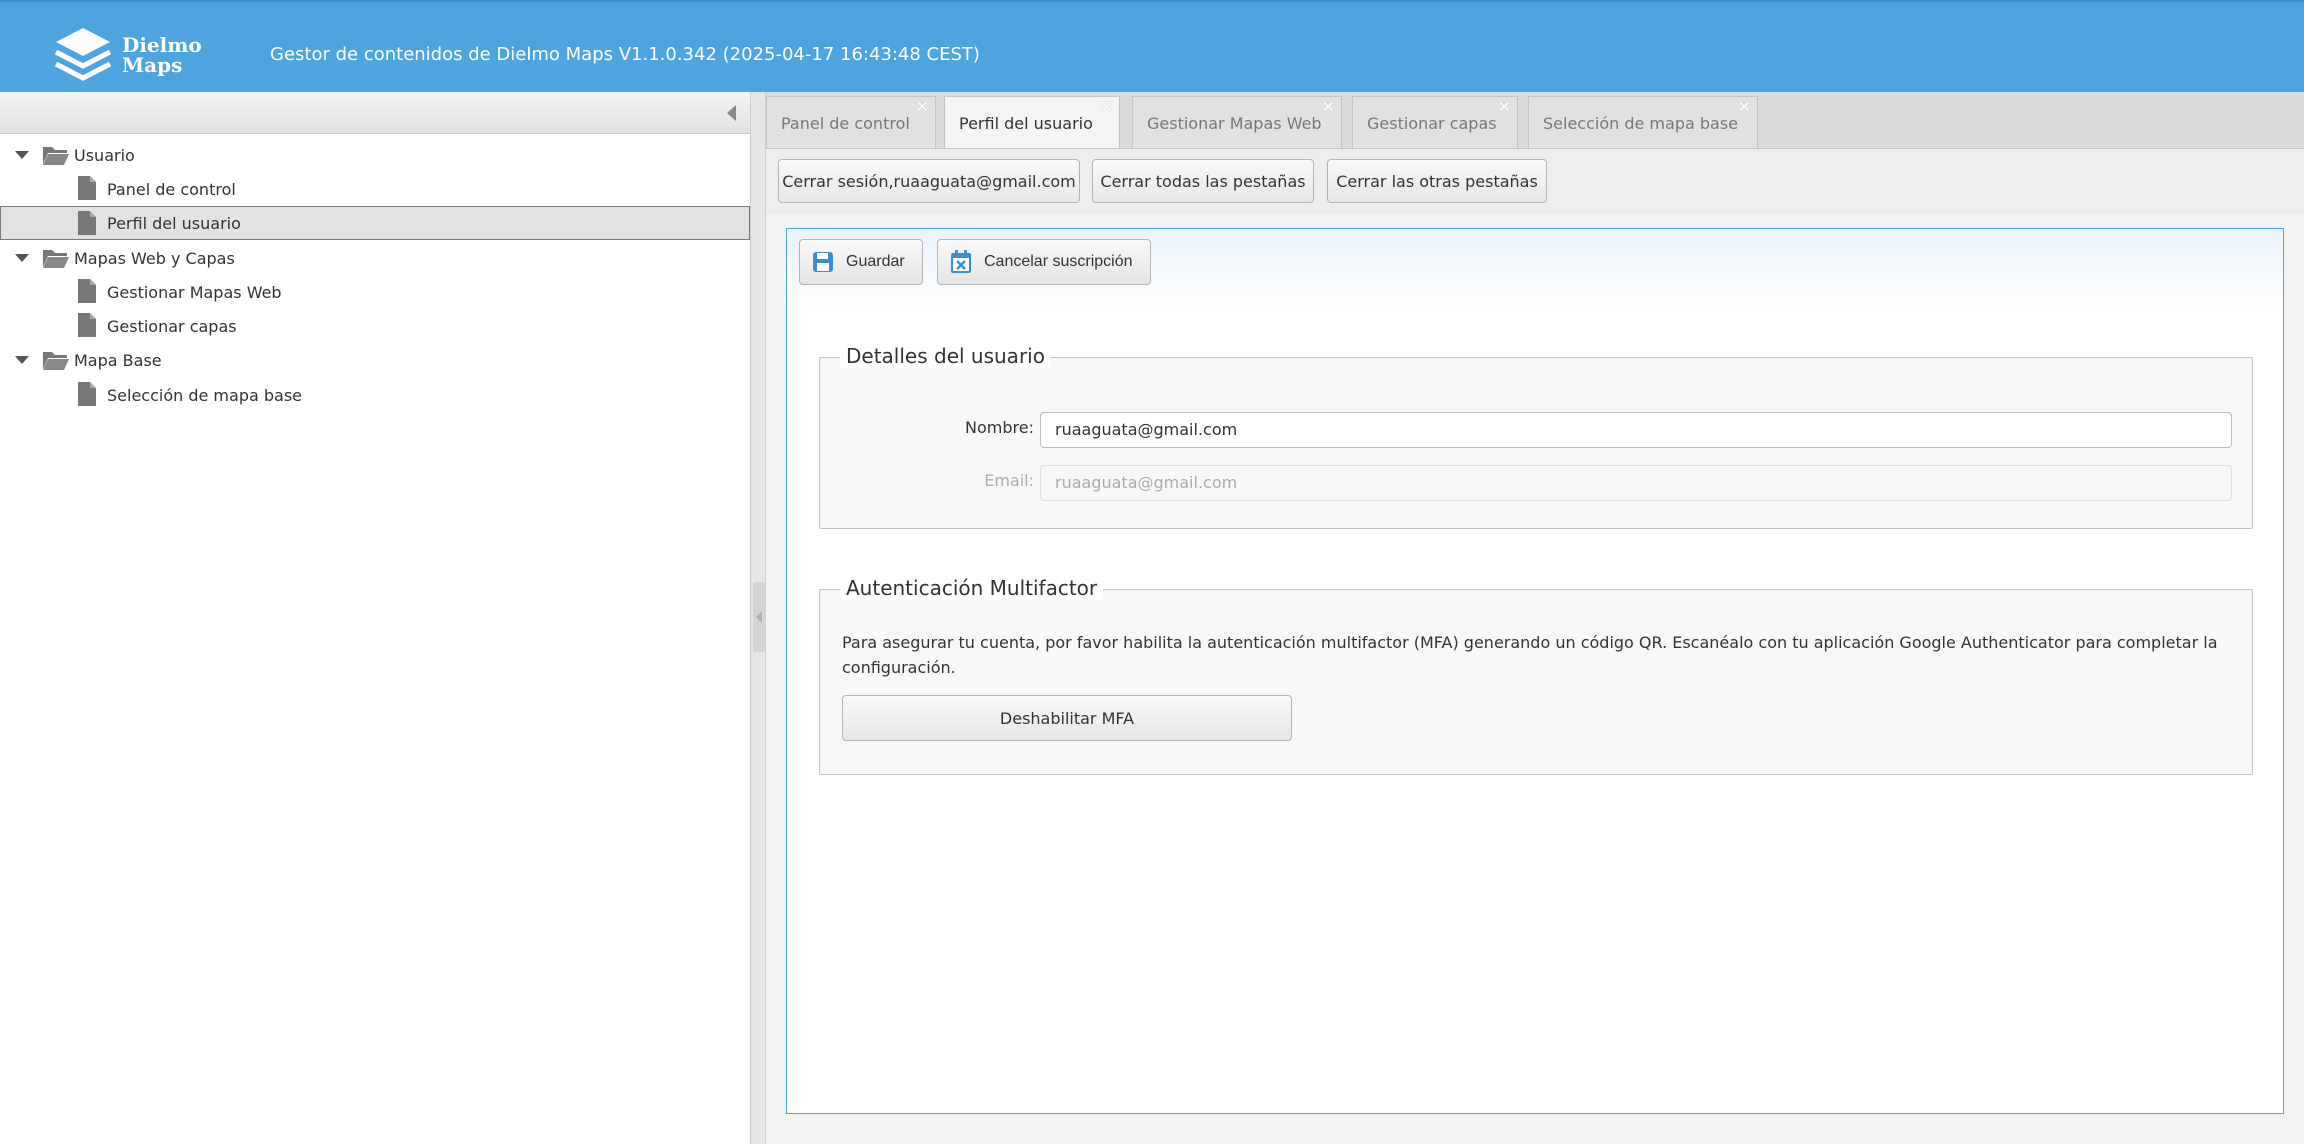 The width and height of the screenshot is (2304, 1144). What do you see at coordinates (961, 261) in the screenshot?
I see `calendar-x-icon` at bounding box center [961, 261].